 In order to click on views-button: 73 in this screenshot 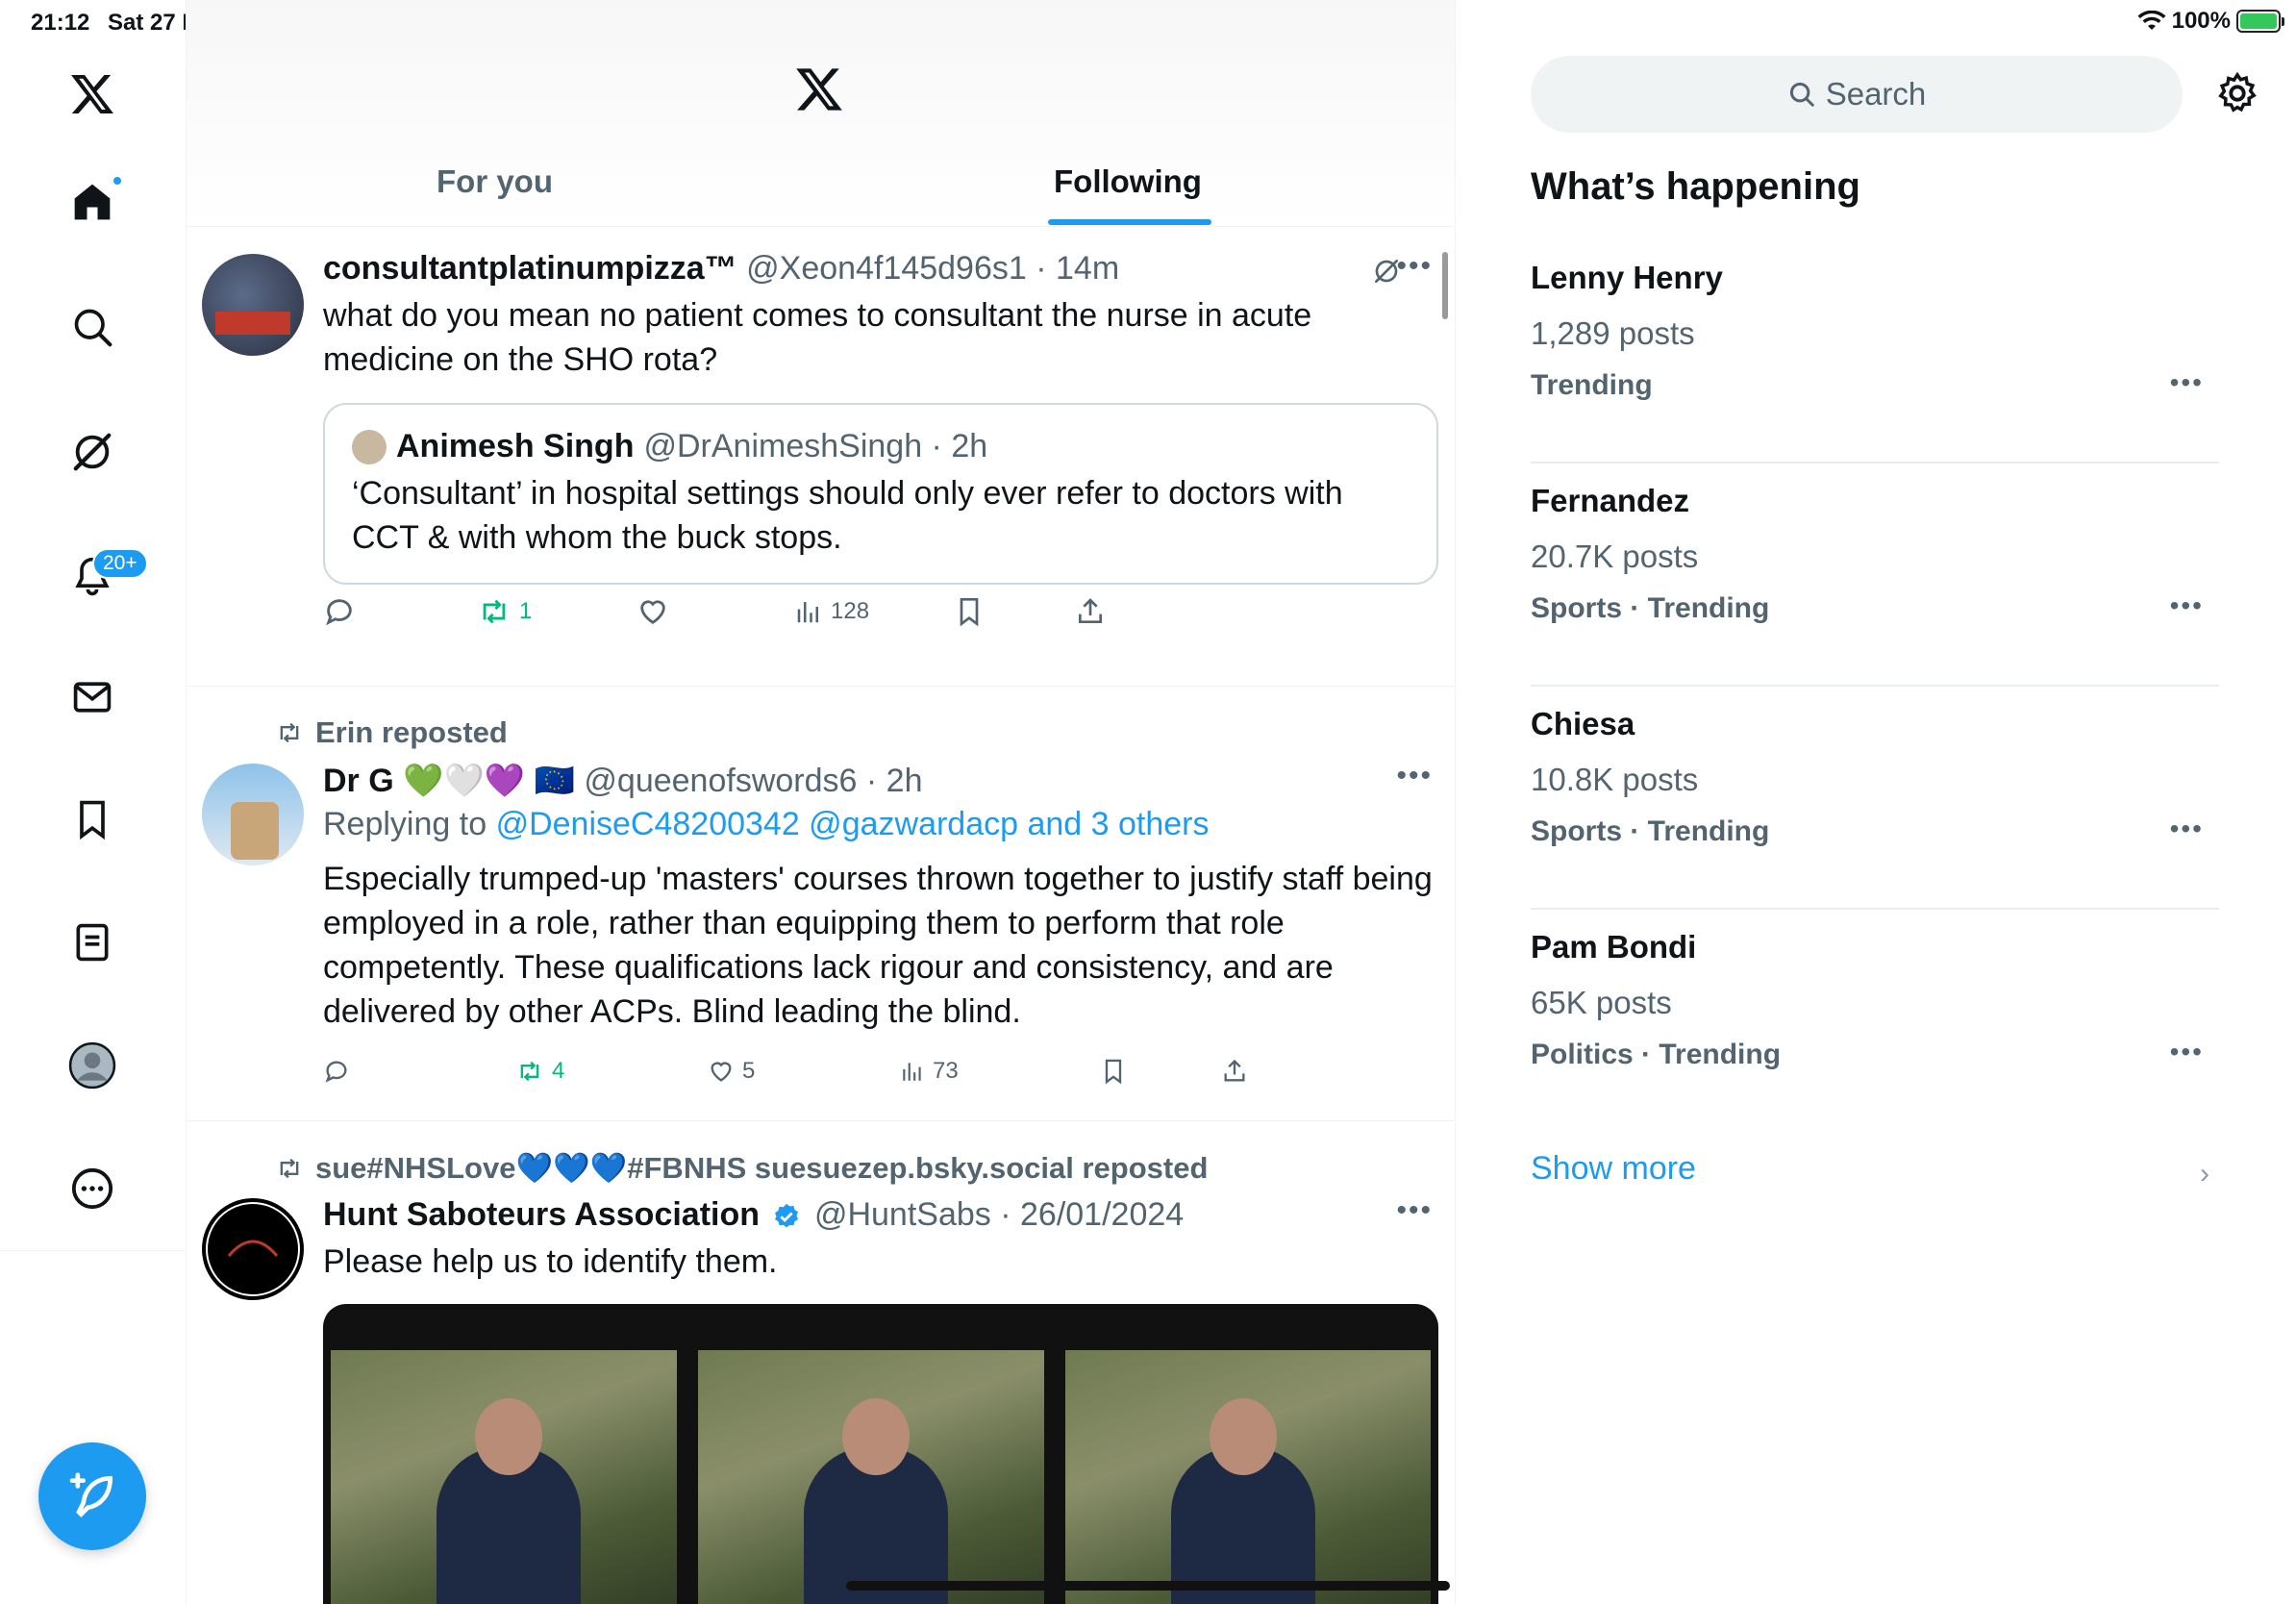, I will do `click(929, 1071)`.